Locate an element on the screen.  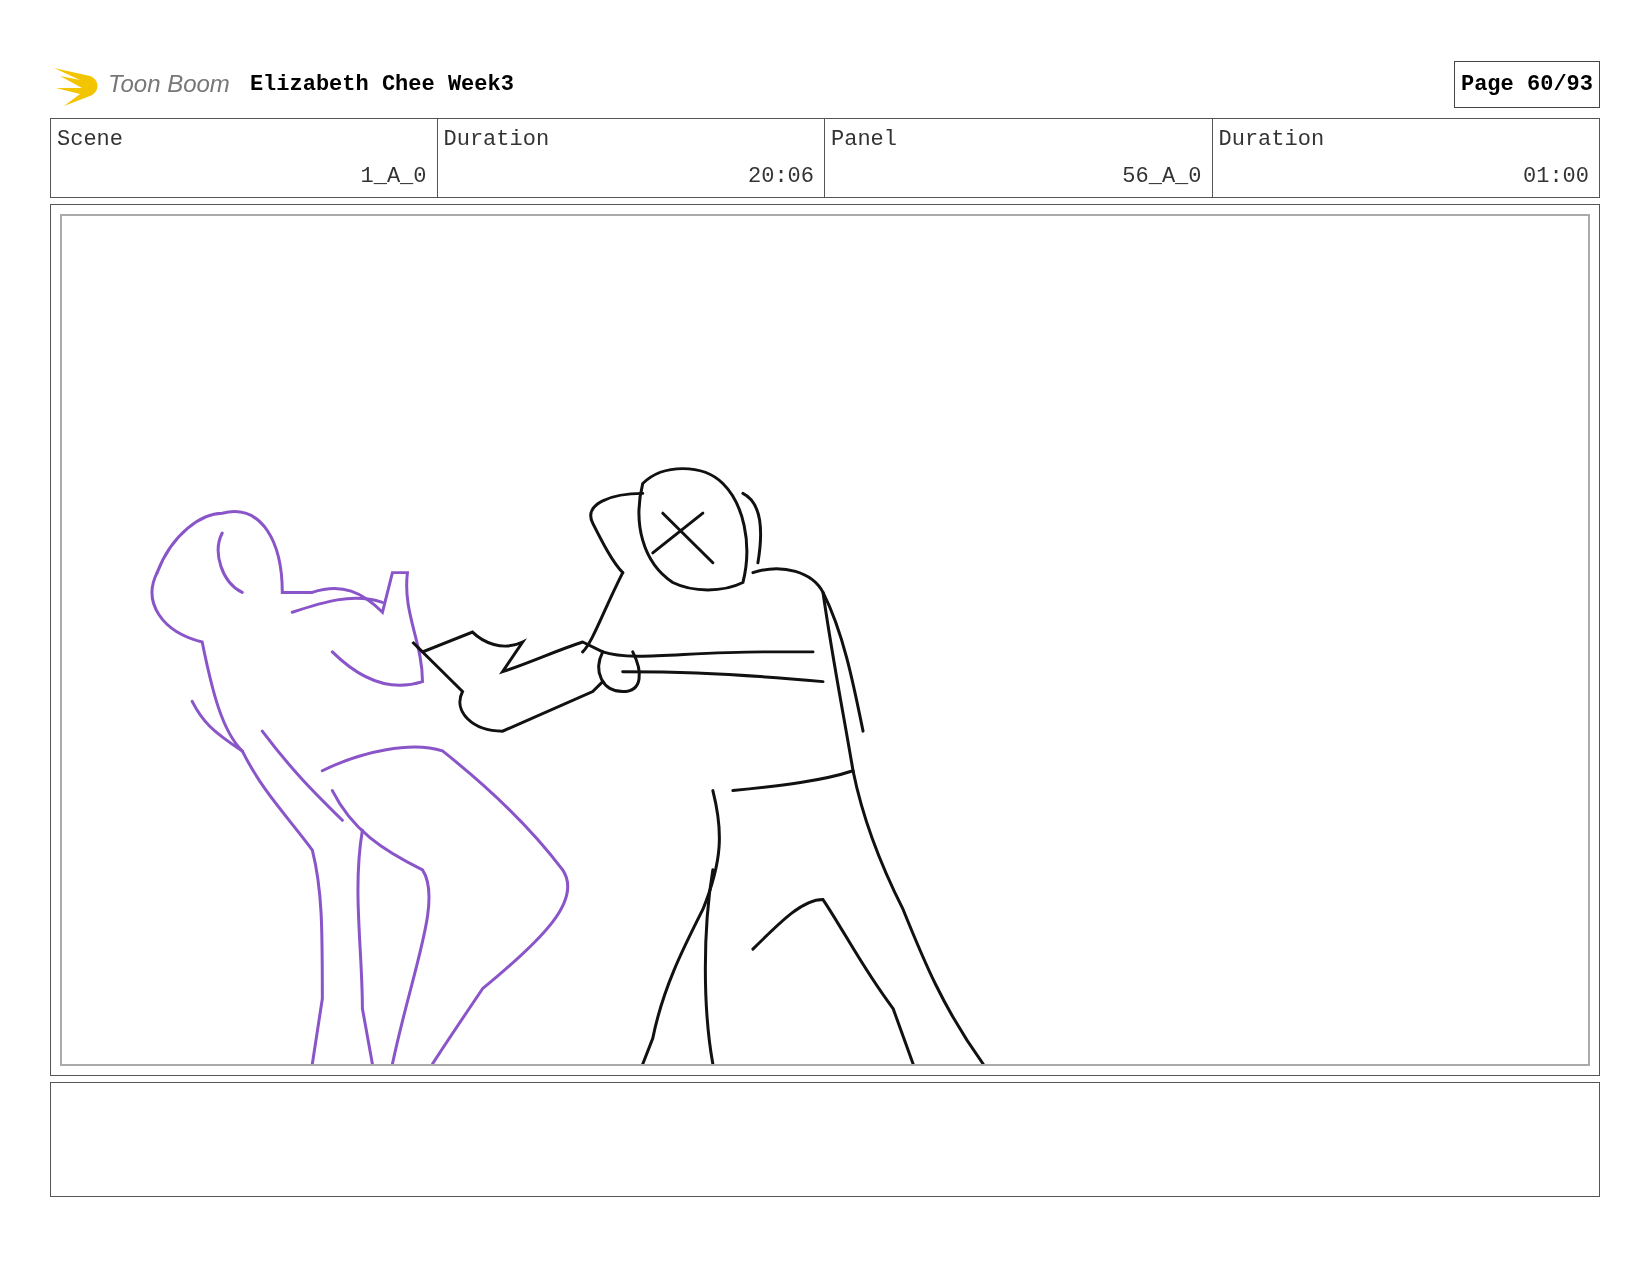
info-value: 1_A_0 is located at coordinates (394, 177).